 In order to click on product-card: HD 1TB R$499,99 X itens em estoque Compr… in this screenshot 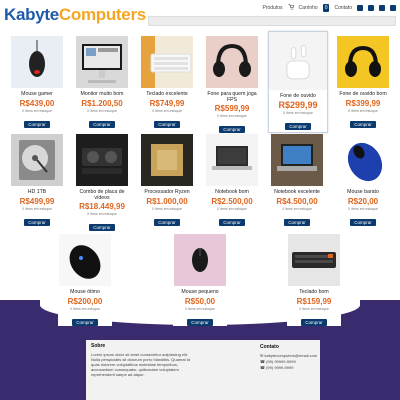, I will do `click(37, 180)`.